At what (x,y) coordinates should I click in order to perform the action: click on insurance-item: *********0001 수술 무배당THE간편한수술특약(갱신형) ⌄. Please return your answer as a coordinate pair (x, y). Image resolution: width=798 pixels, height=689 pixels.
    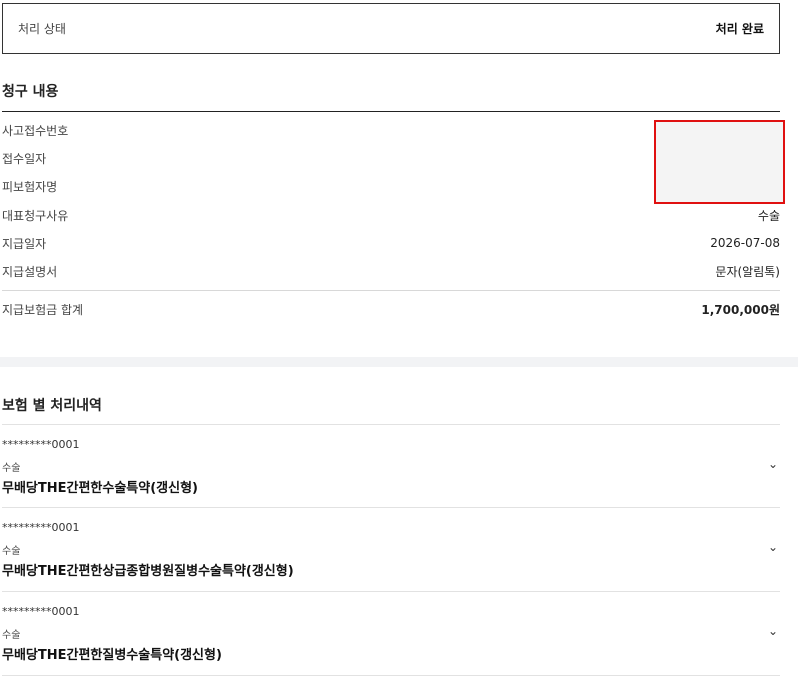
    Looking at the image, I should click on (391, 466).